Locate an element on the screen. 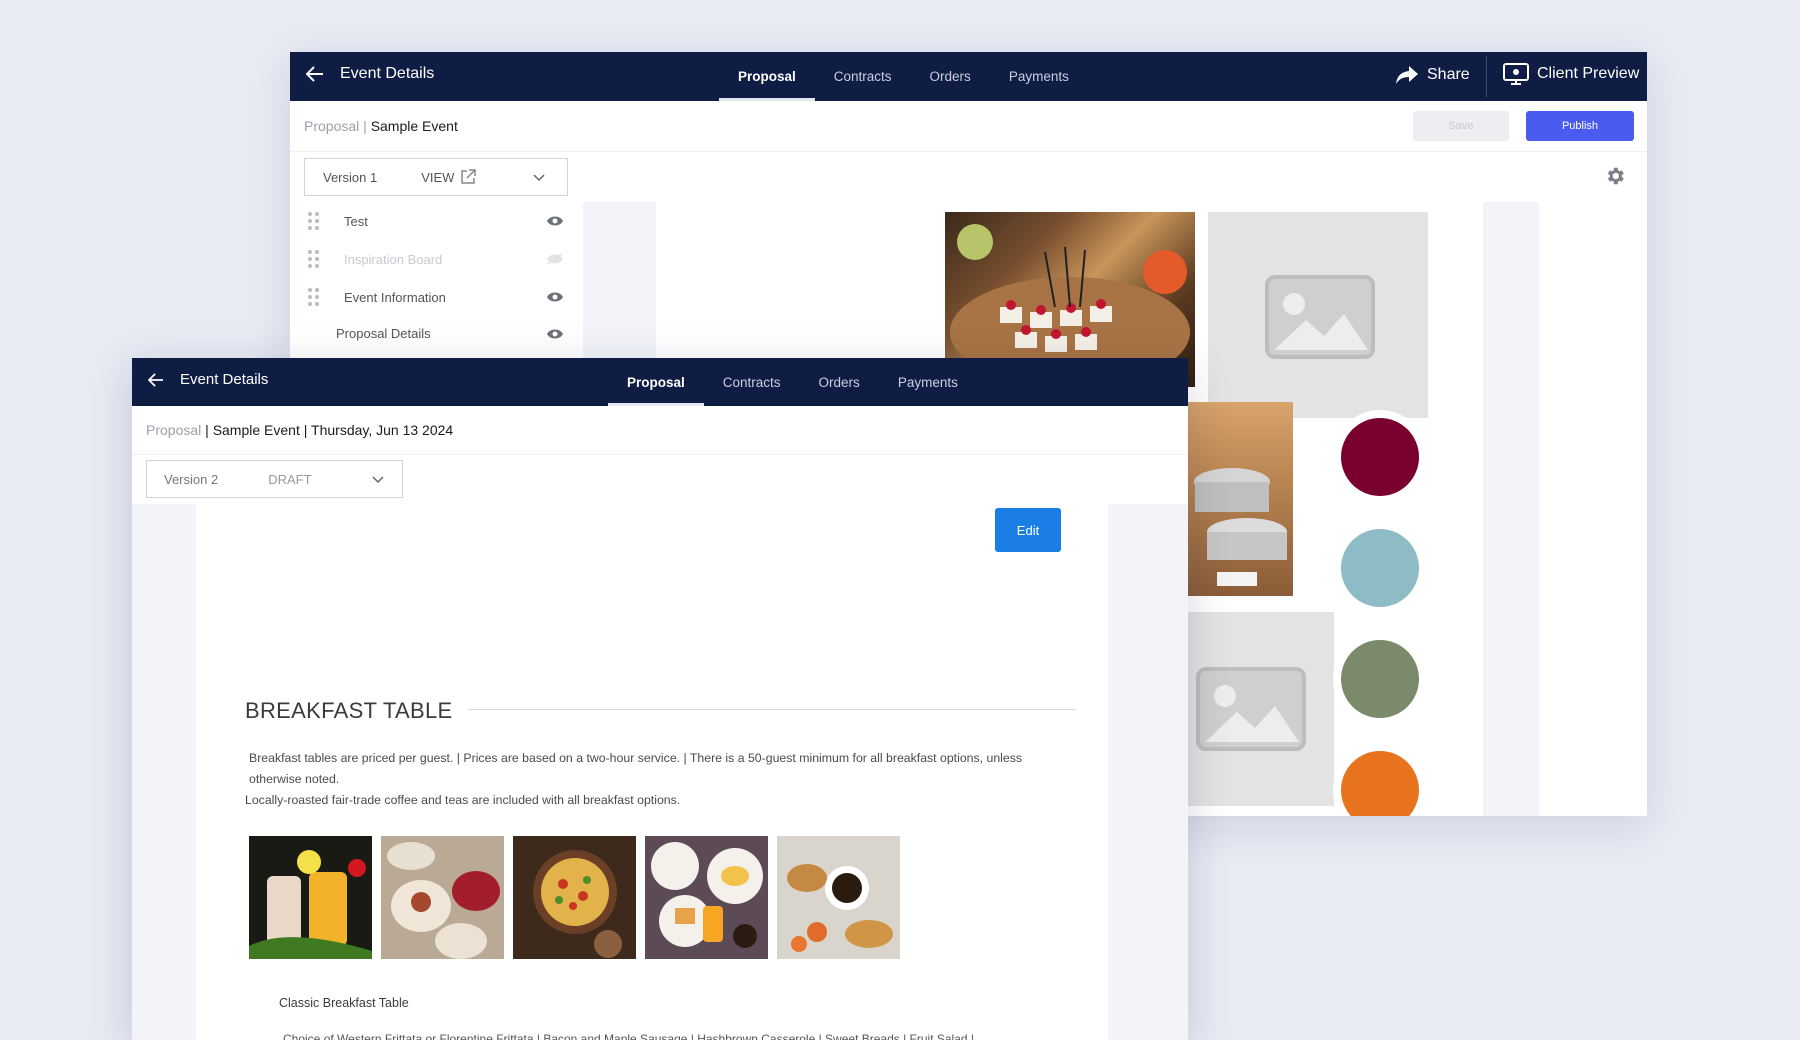 This screenshot has width=1800, height=1040. edit-button: Edit is located at coordinates (1028, 530).